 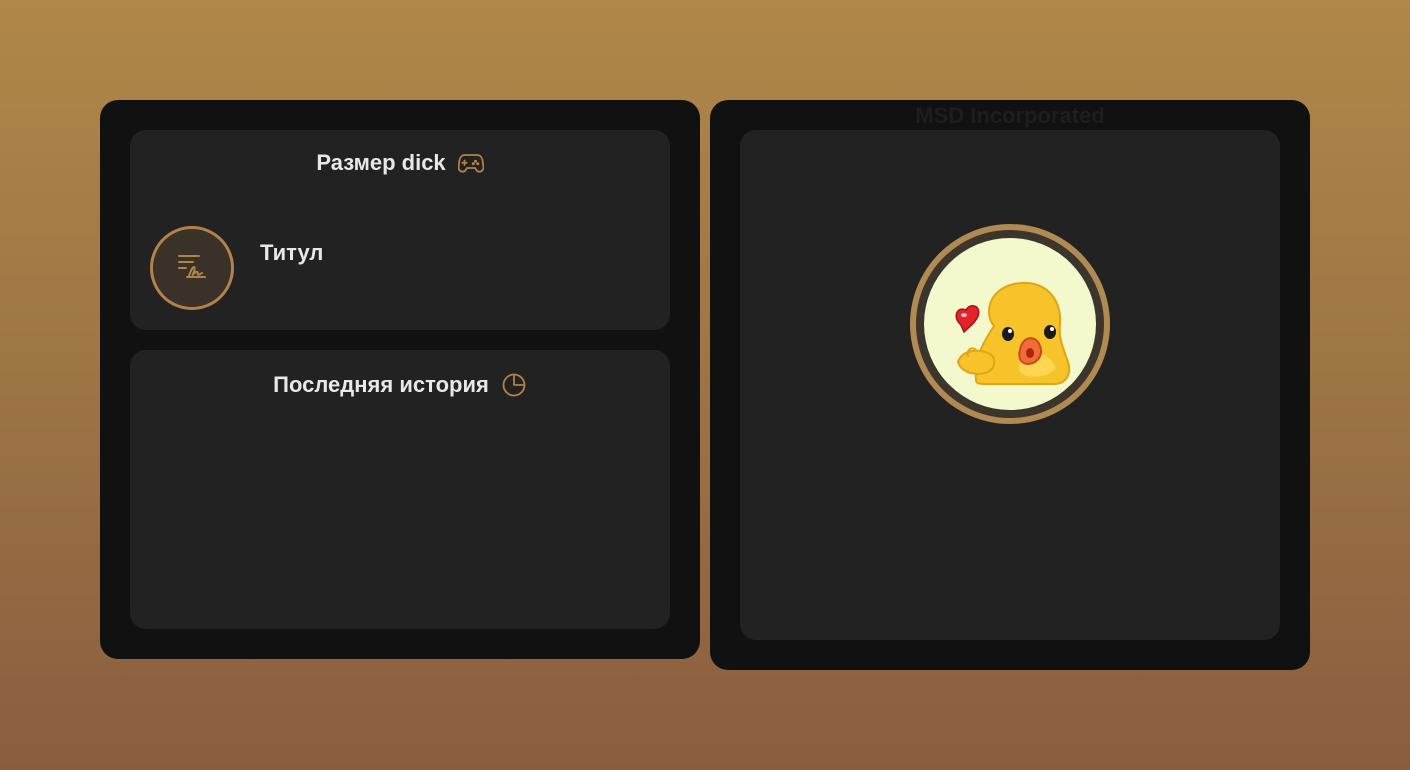 What do you see at coordinates (381, 384) in the screenshot?
I see `last-history-card-title: Последняя история` at bounding box center [381, 384].